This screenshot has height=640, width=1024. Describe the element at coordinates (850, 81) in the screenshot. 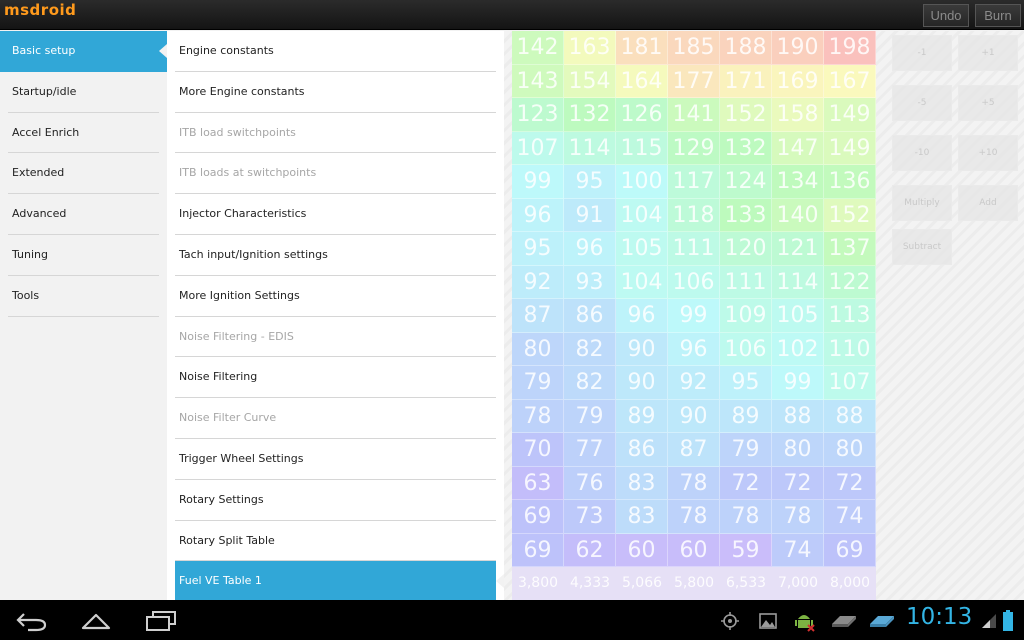

I see `ve-table-cell: 167` at that location.